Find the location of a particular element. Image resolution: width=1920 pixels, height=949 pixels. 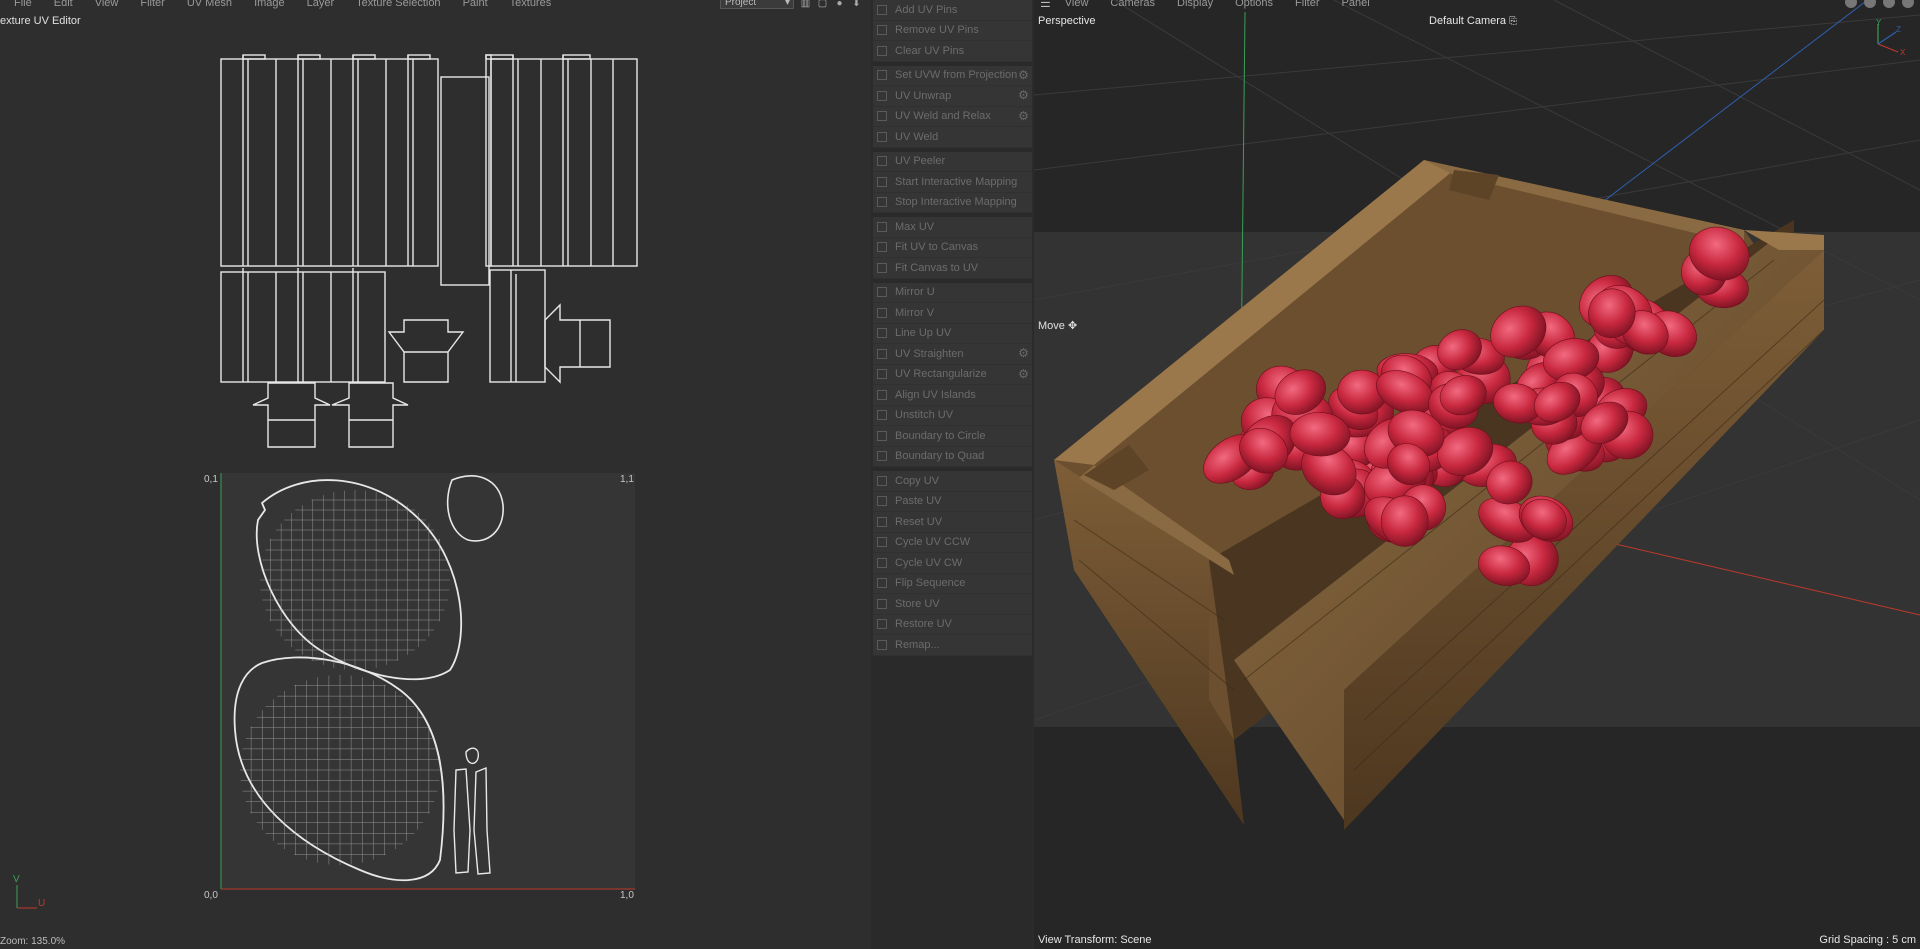

grid-spacing: Grid Spacing : 5 cm is located at coordinates (1867, 940).